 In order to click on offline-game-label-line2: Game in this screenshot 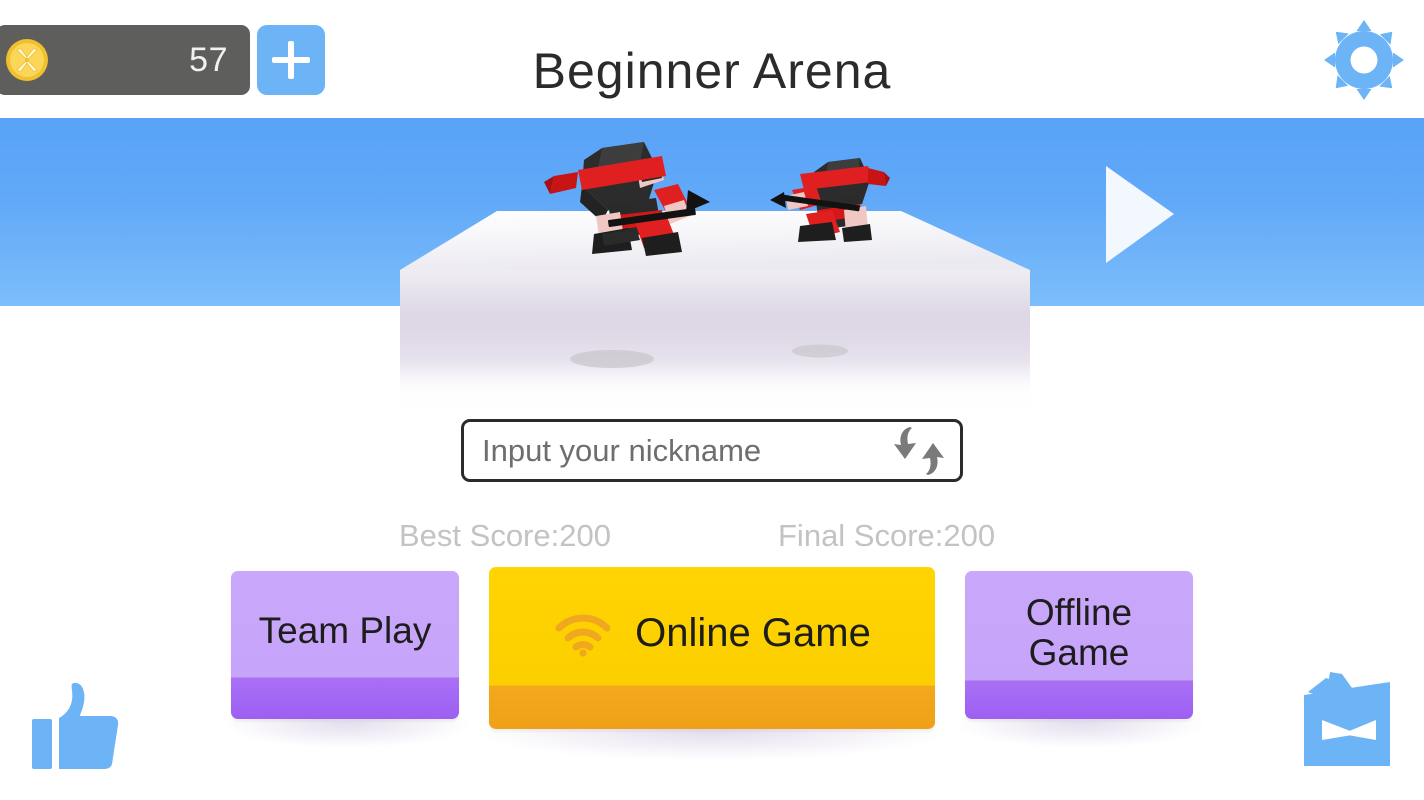, I will do `click(1079, 652)`.